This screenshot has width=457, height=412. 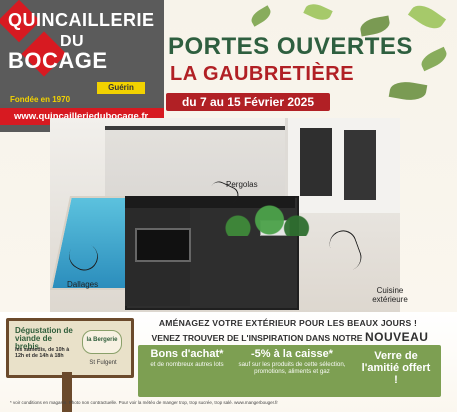 What do you see at coordinates (102, 340) in the screenshot?
I see `bergerie-logo-text: la Bergerie` at bounding box center [102, 340].